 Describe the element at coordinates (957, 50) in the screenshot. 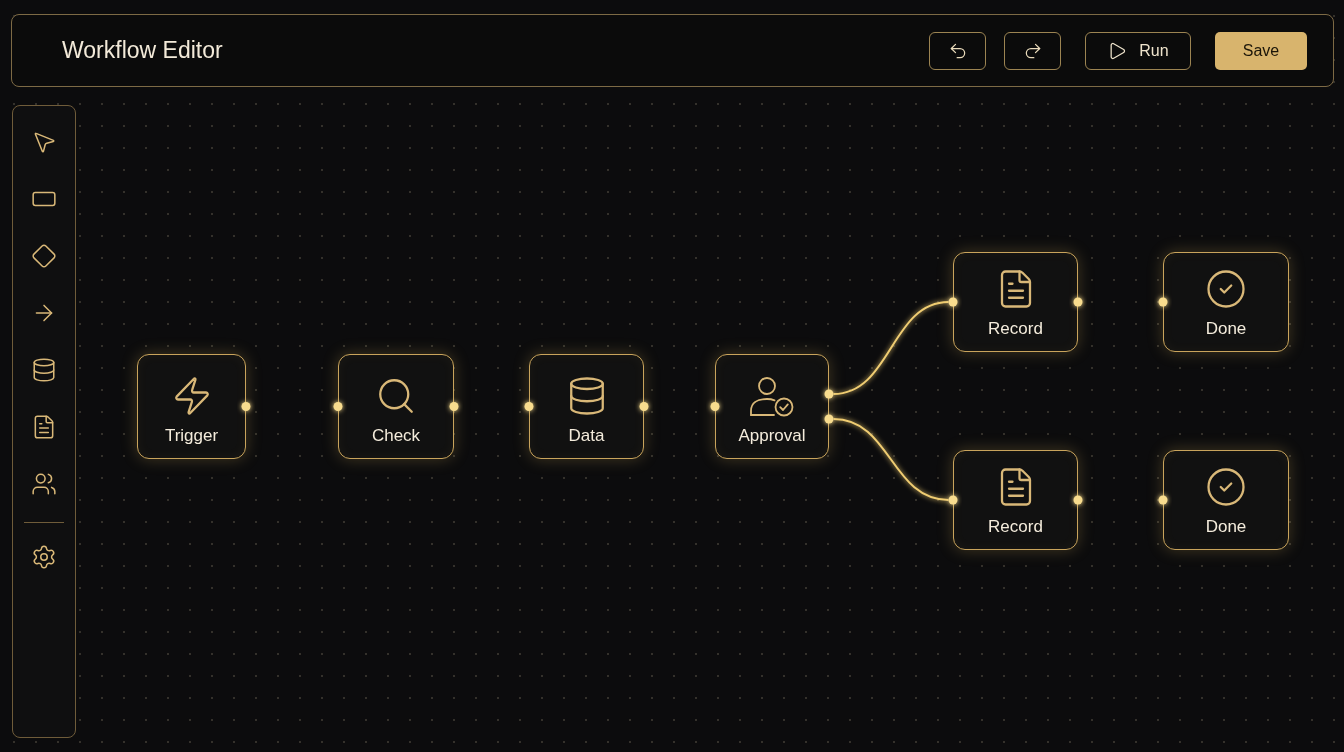

I see `undo-button` at that location.